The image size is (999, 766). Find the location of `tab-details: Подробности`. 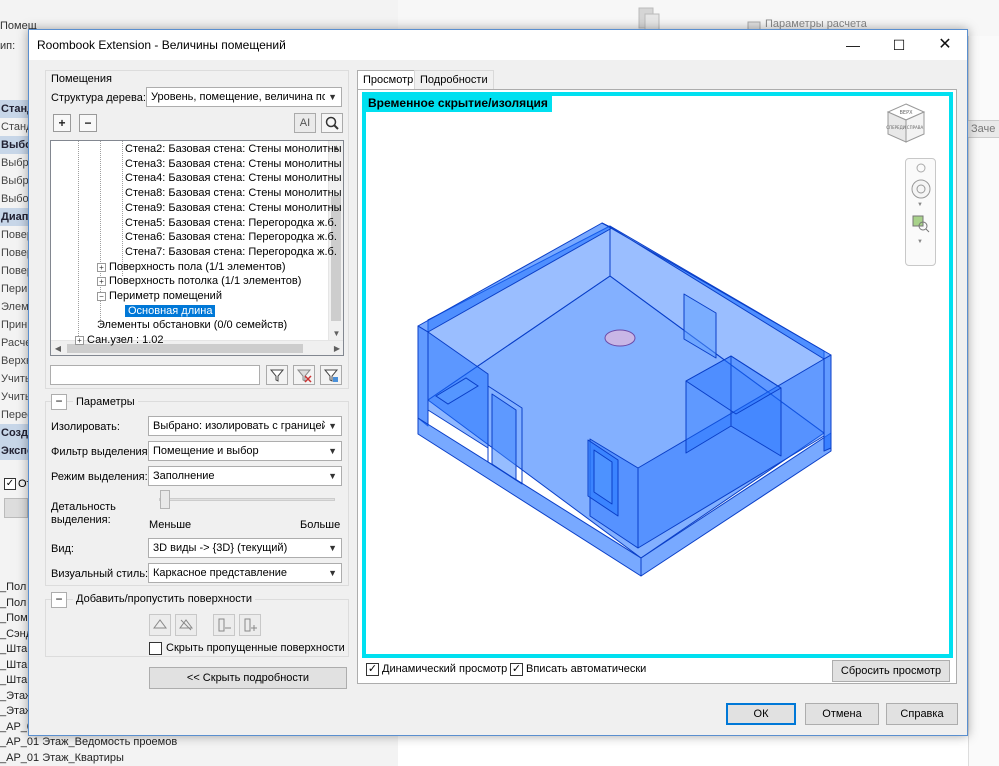

tab-details: Подробности is located at coordinates (454, 80).